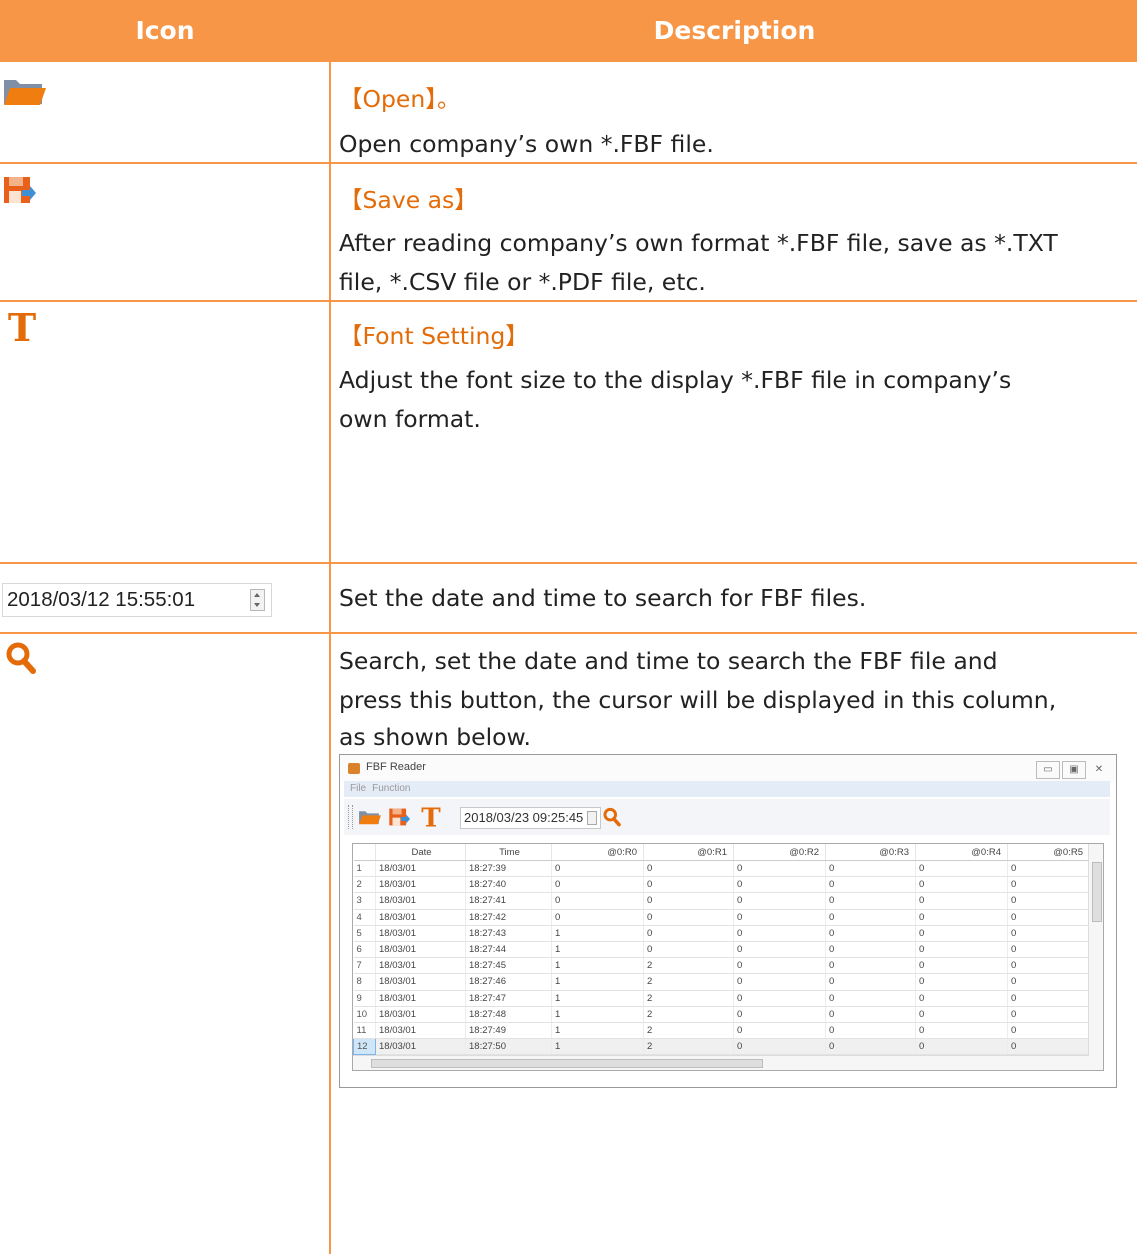 This screenshot has width=1137, height=1254. What do you see at coordinates (435, 737) in the screenshot?
I see `search-description-line-3: as shown below.` at bounding box center [435, 737].